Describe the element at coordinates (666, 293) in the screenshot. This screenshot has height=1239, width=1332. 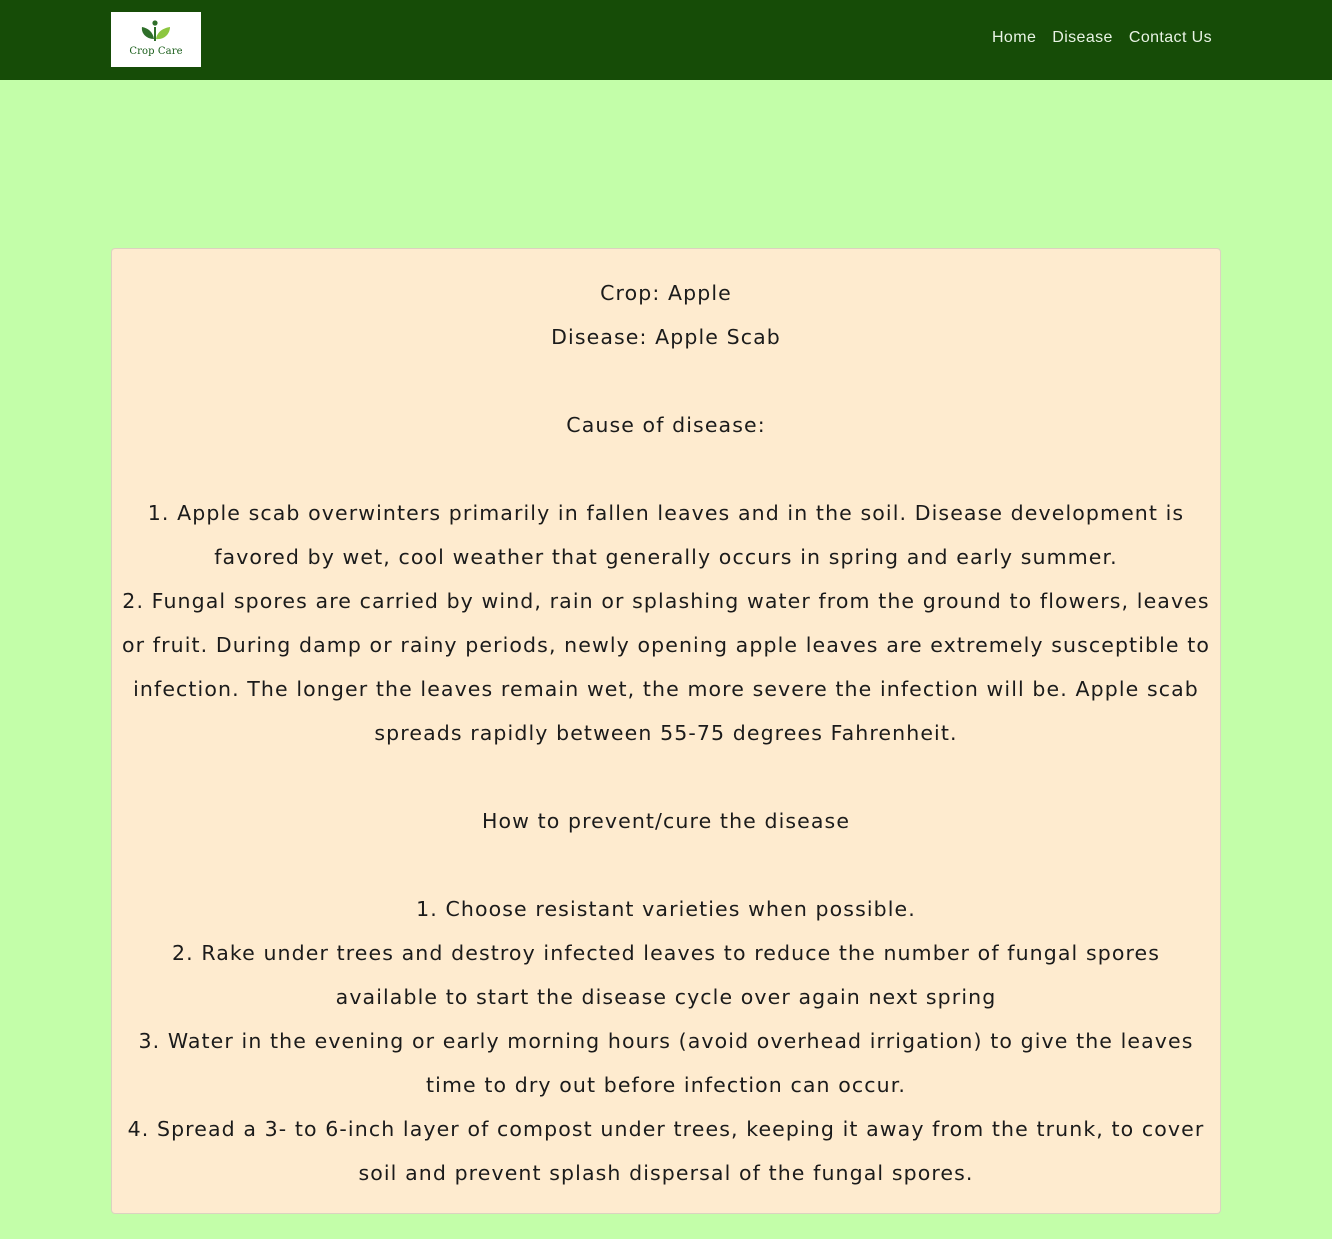
I see `crop-label: Crop: Apple` at that location.